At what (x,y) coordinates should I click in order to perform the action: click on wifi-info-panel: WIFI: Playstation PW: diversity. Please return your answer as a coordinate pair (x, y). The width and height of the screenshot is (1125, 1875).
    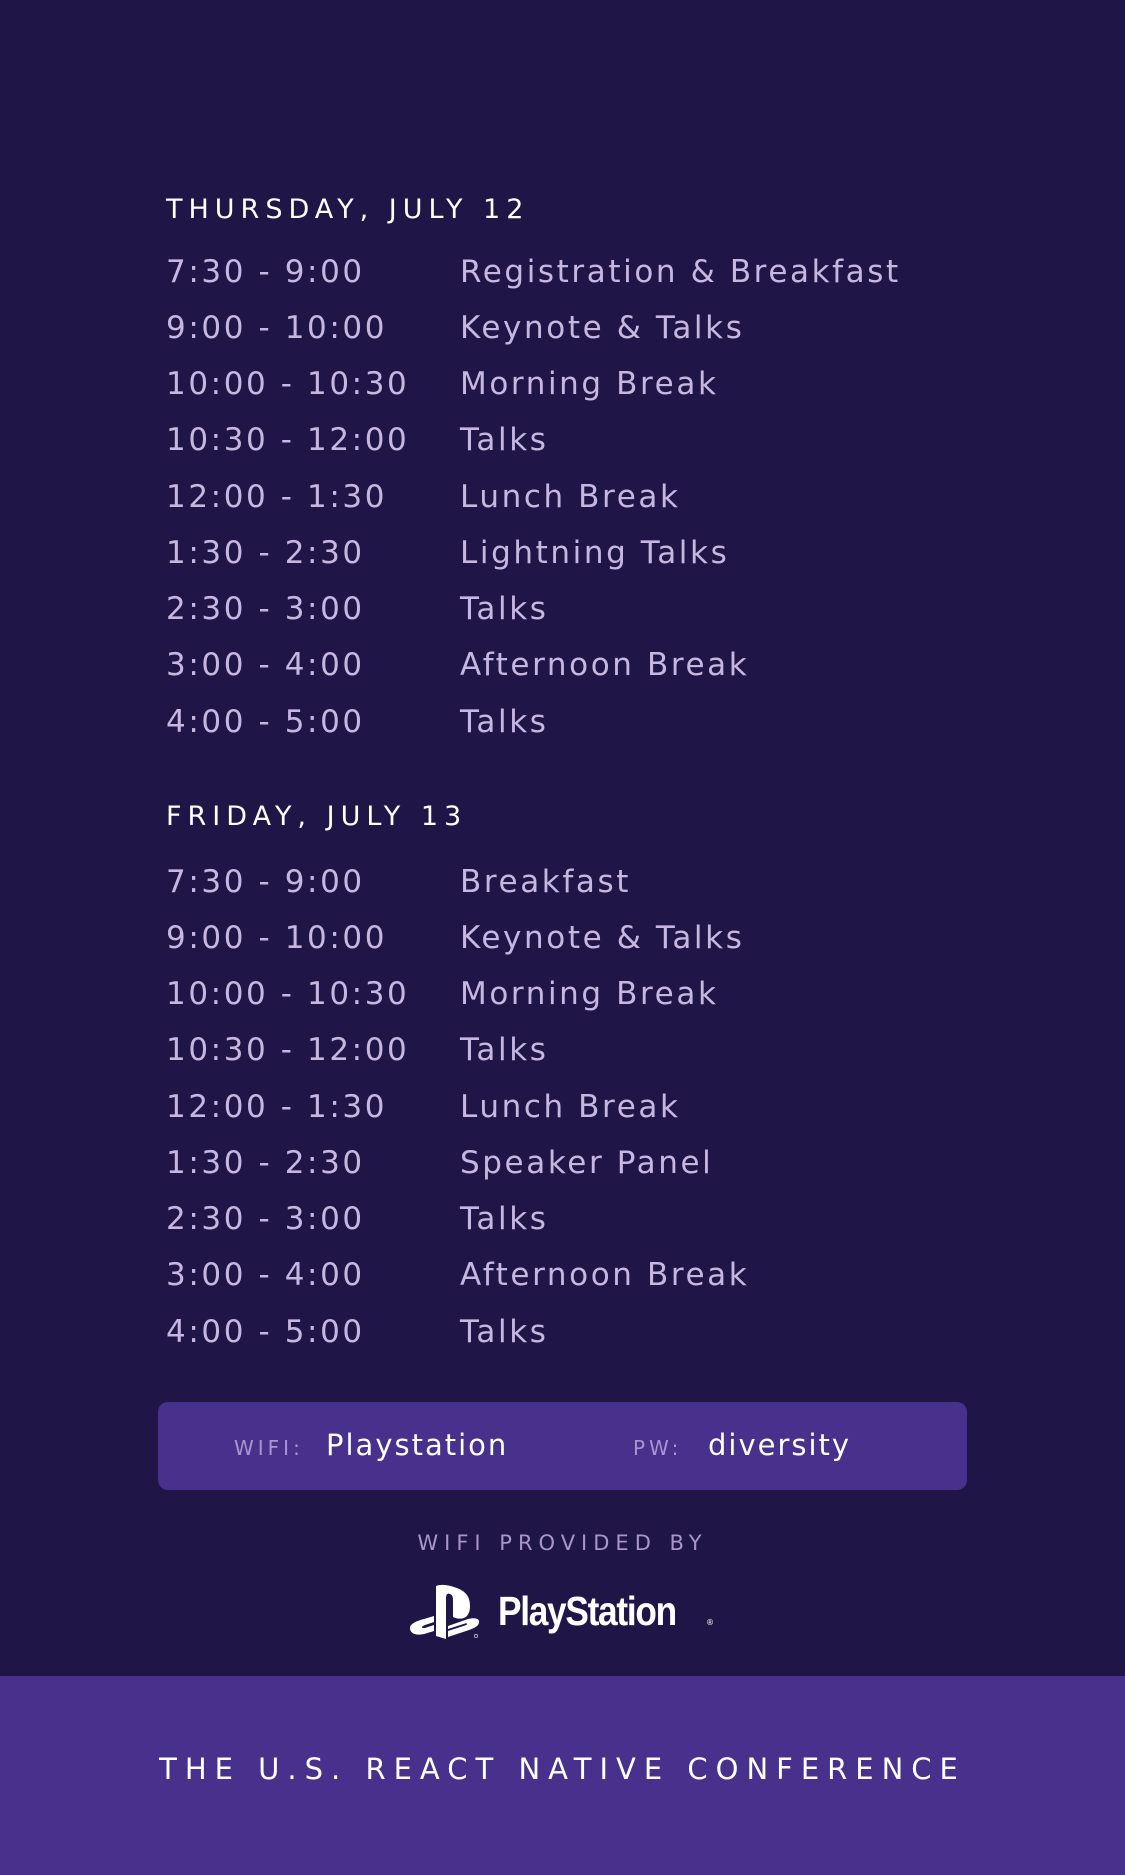
    Looking at the image, I should click on (562, 1446).